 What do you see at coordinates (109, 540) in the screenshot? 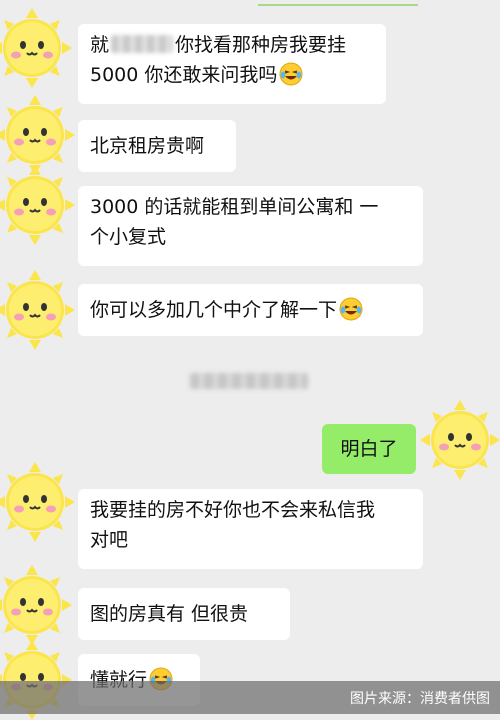
I see `message-text: 对吧` at bounding box center [109, 540].